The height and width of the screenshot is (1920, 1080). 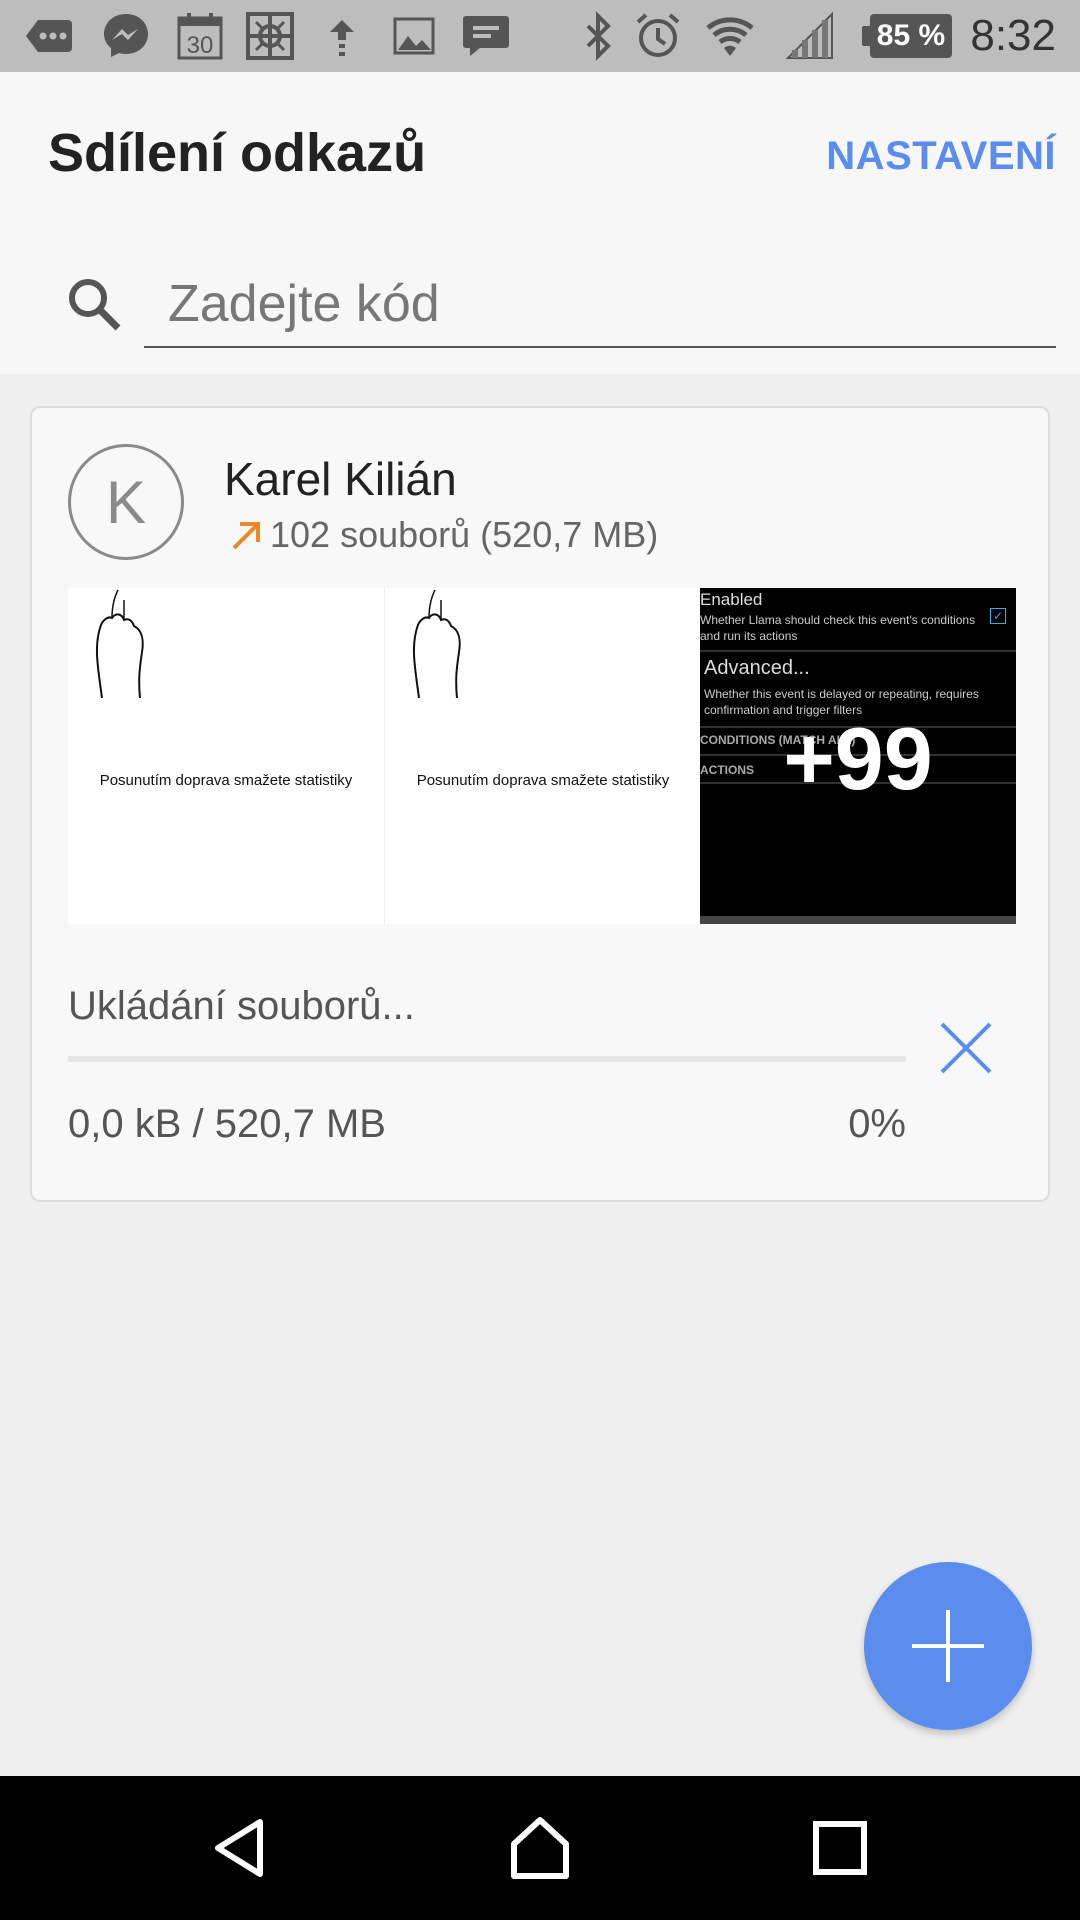 What do you see at coordinates (598, 36) in the screenshot?
I see `bluetooth-icon` at bounding box center [598, 36].